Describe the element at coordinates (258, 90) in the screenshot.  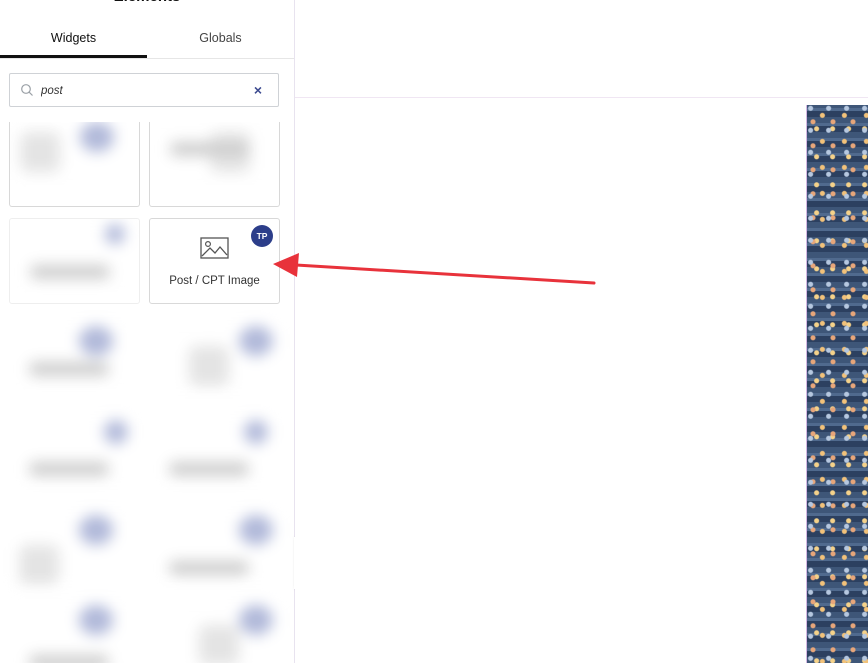
I see `close-icon: ×` at that location.